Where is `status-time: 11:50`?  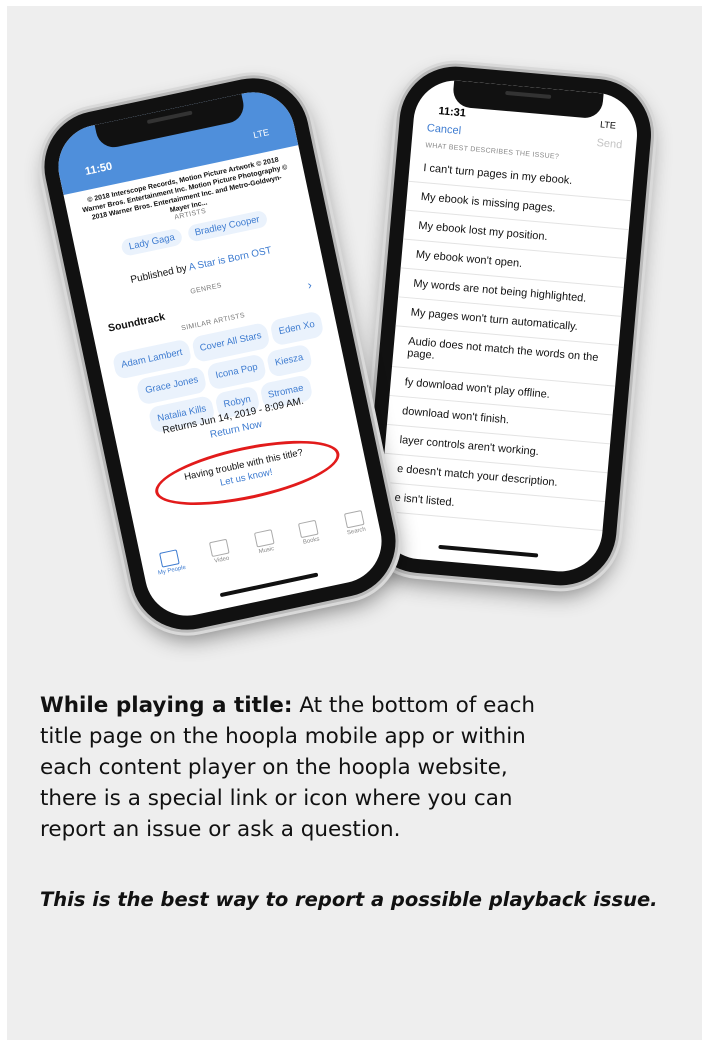
status-time: 11:50 is located at coordinates (98, 169).